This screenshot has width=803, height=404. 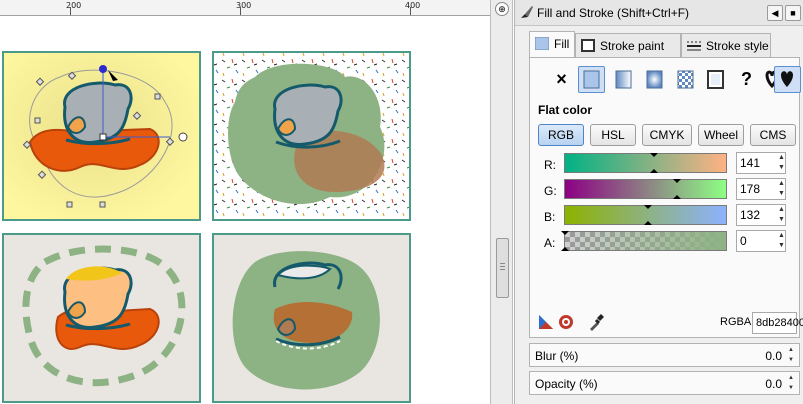 I want to click on pattern-icon, so click(x=685, y=79).